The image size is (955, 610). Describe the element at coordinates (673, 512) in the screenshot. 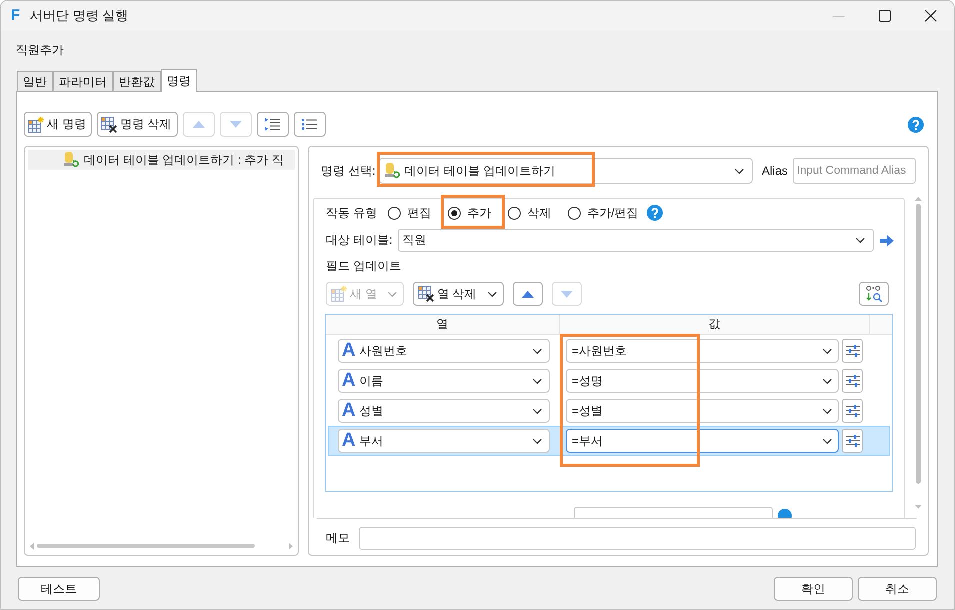

I see `input-field` at that location.